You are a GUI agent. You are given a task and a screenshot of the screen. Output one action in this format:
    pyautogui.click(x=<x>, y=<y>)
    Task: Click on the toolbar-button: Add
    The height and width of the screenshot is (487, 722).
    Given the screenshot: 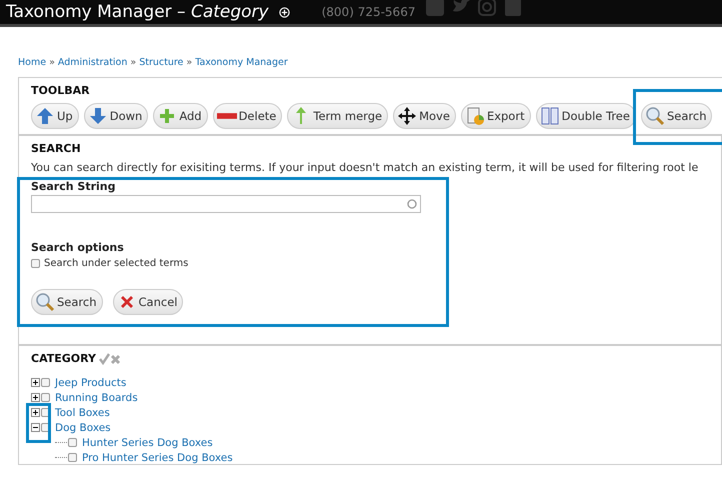 What is the action you would take?
    pyautogui.click(x=180, y=116)
    